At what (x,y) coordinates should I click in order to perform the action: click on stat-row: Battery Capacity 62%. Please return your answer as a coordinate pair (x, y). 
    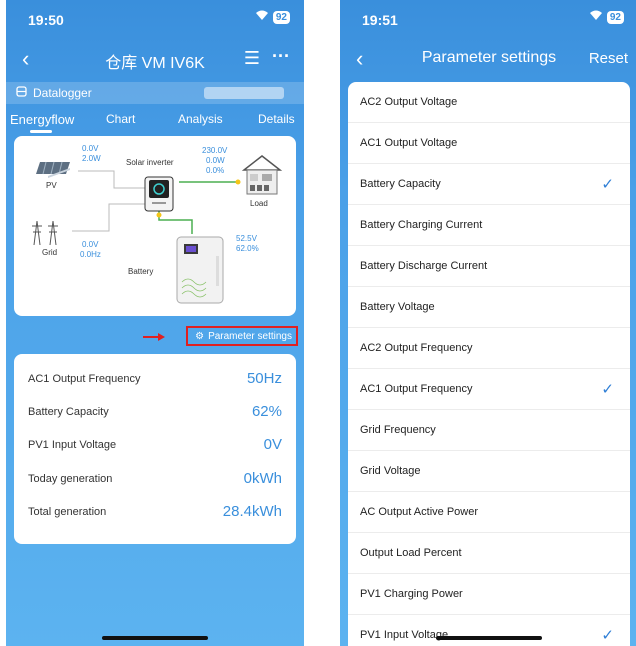
    Looking at the image, I should click on (155, 411).